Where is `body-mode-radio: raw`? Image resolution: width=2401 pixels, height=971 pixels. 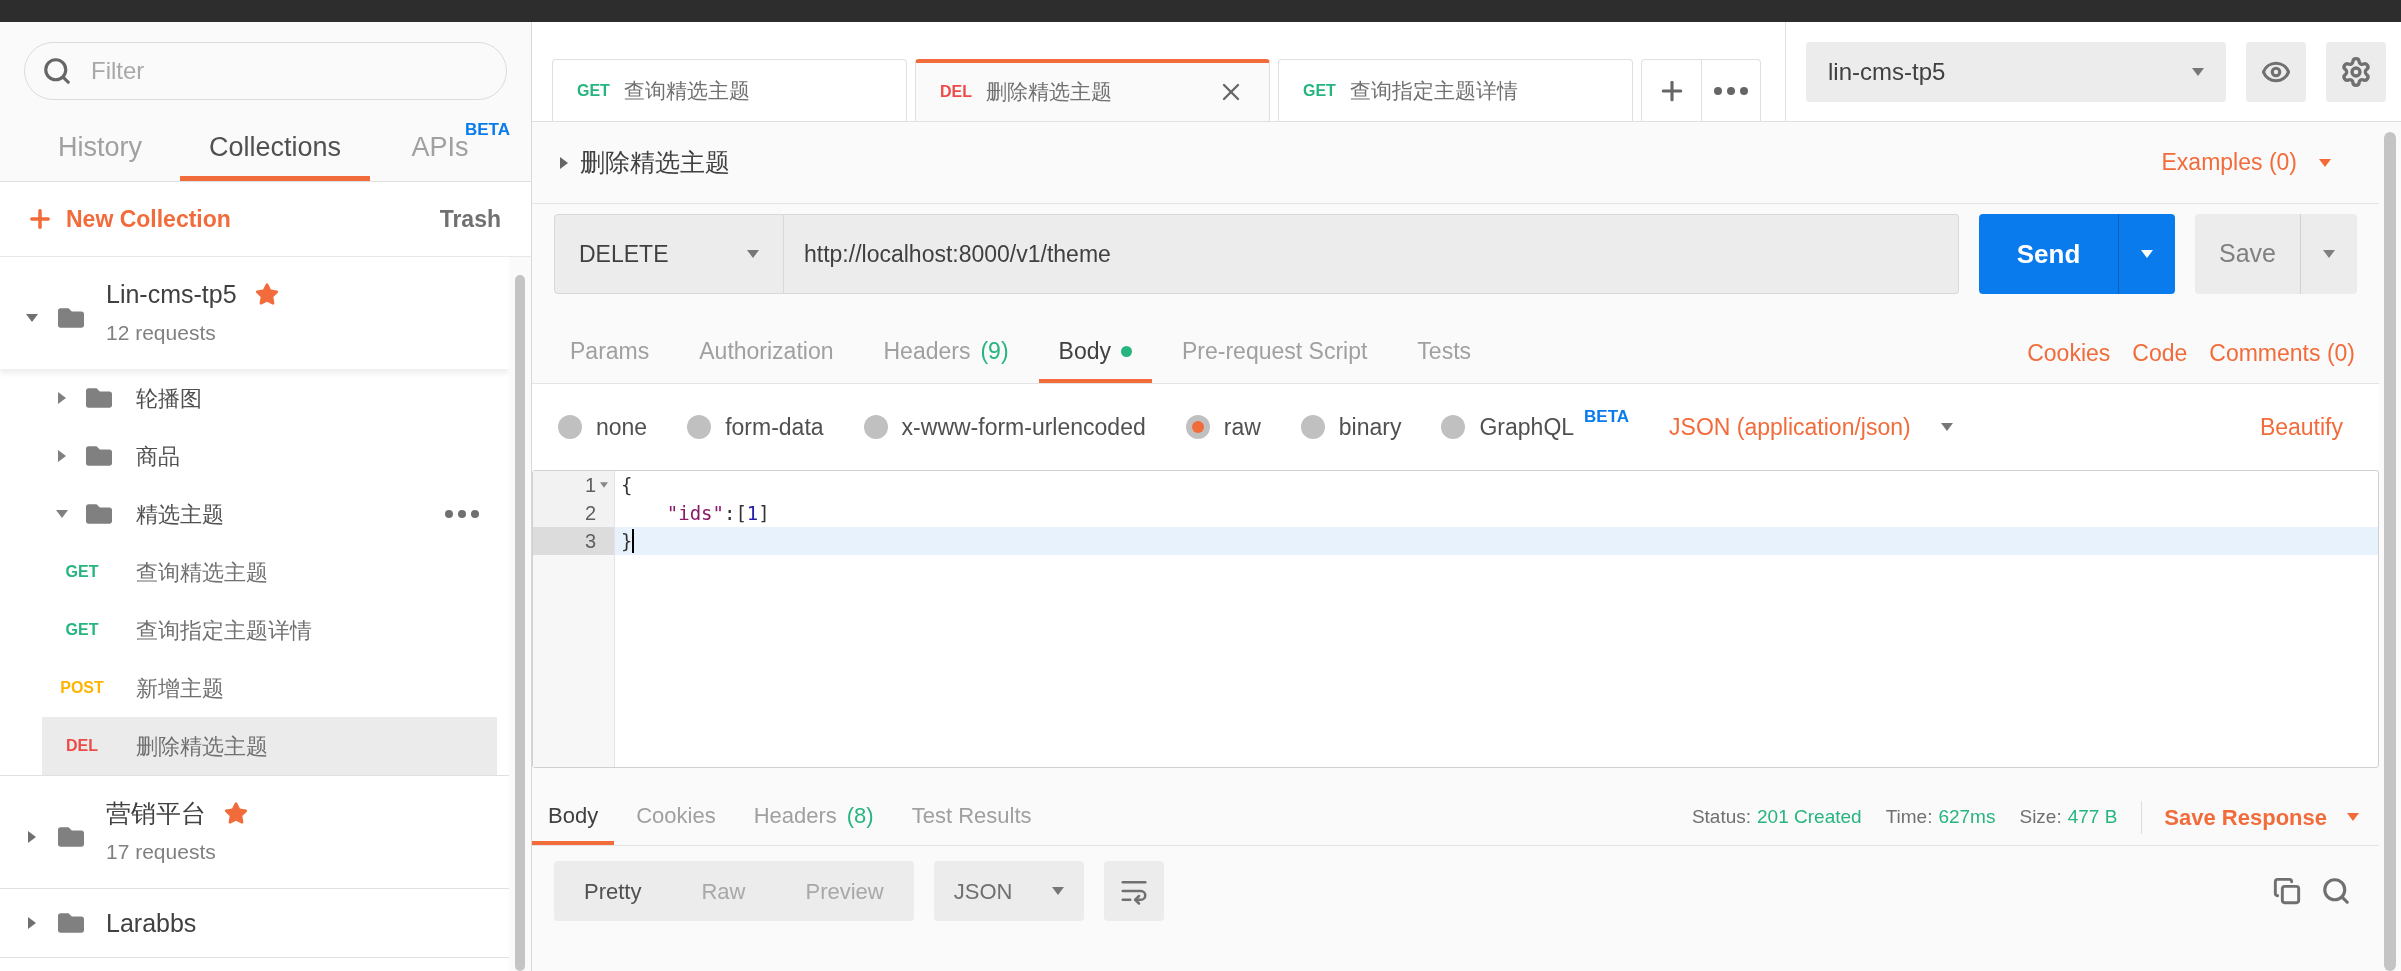 body-mode-radio: raw is located at coordinates (1223, 427).